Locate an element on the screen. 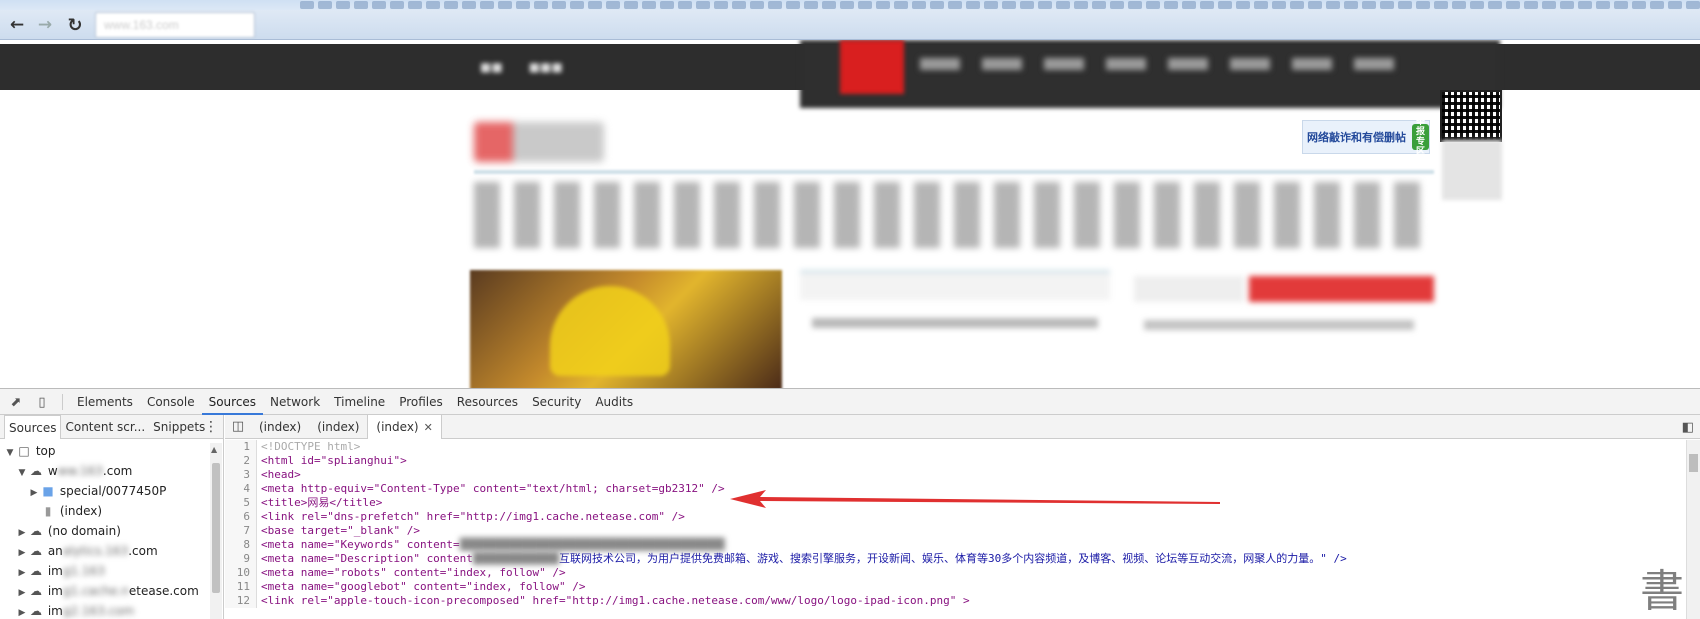  news-tabs is located at coordinates (955, 285).